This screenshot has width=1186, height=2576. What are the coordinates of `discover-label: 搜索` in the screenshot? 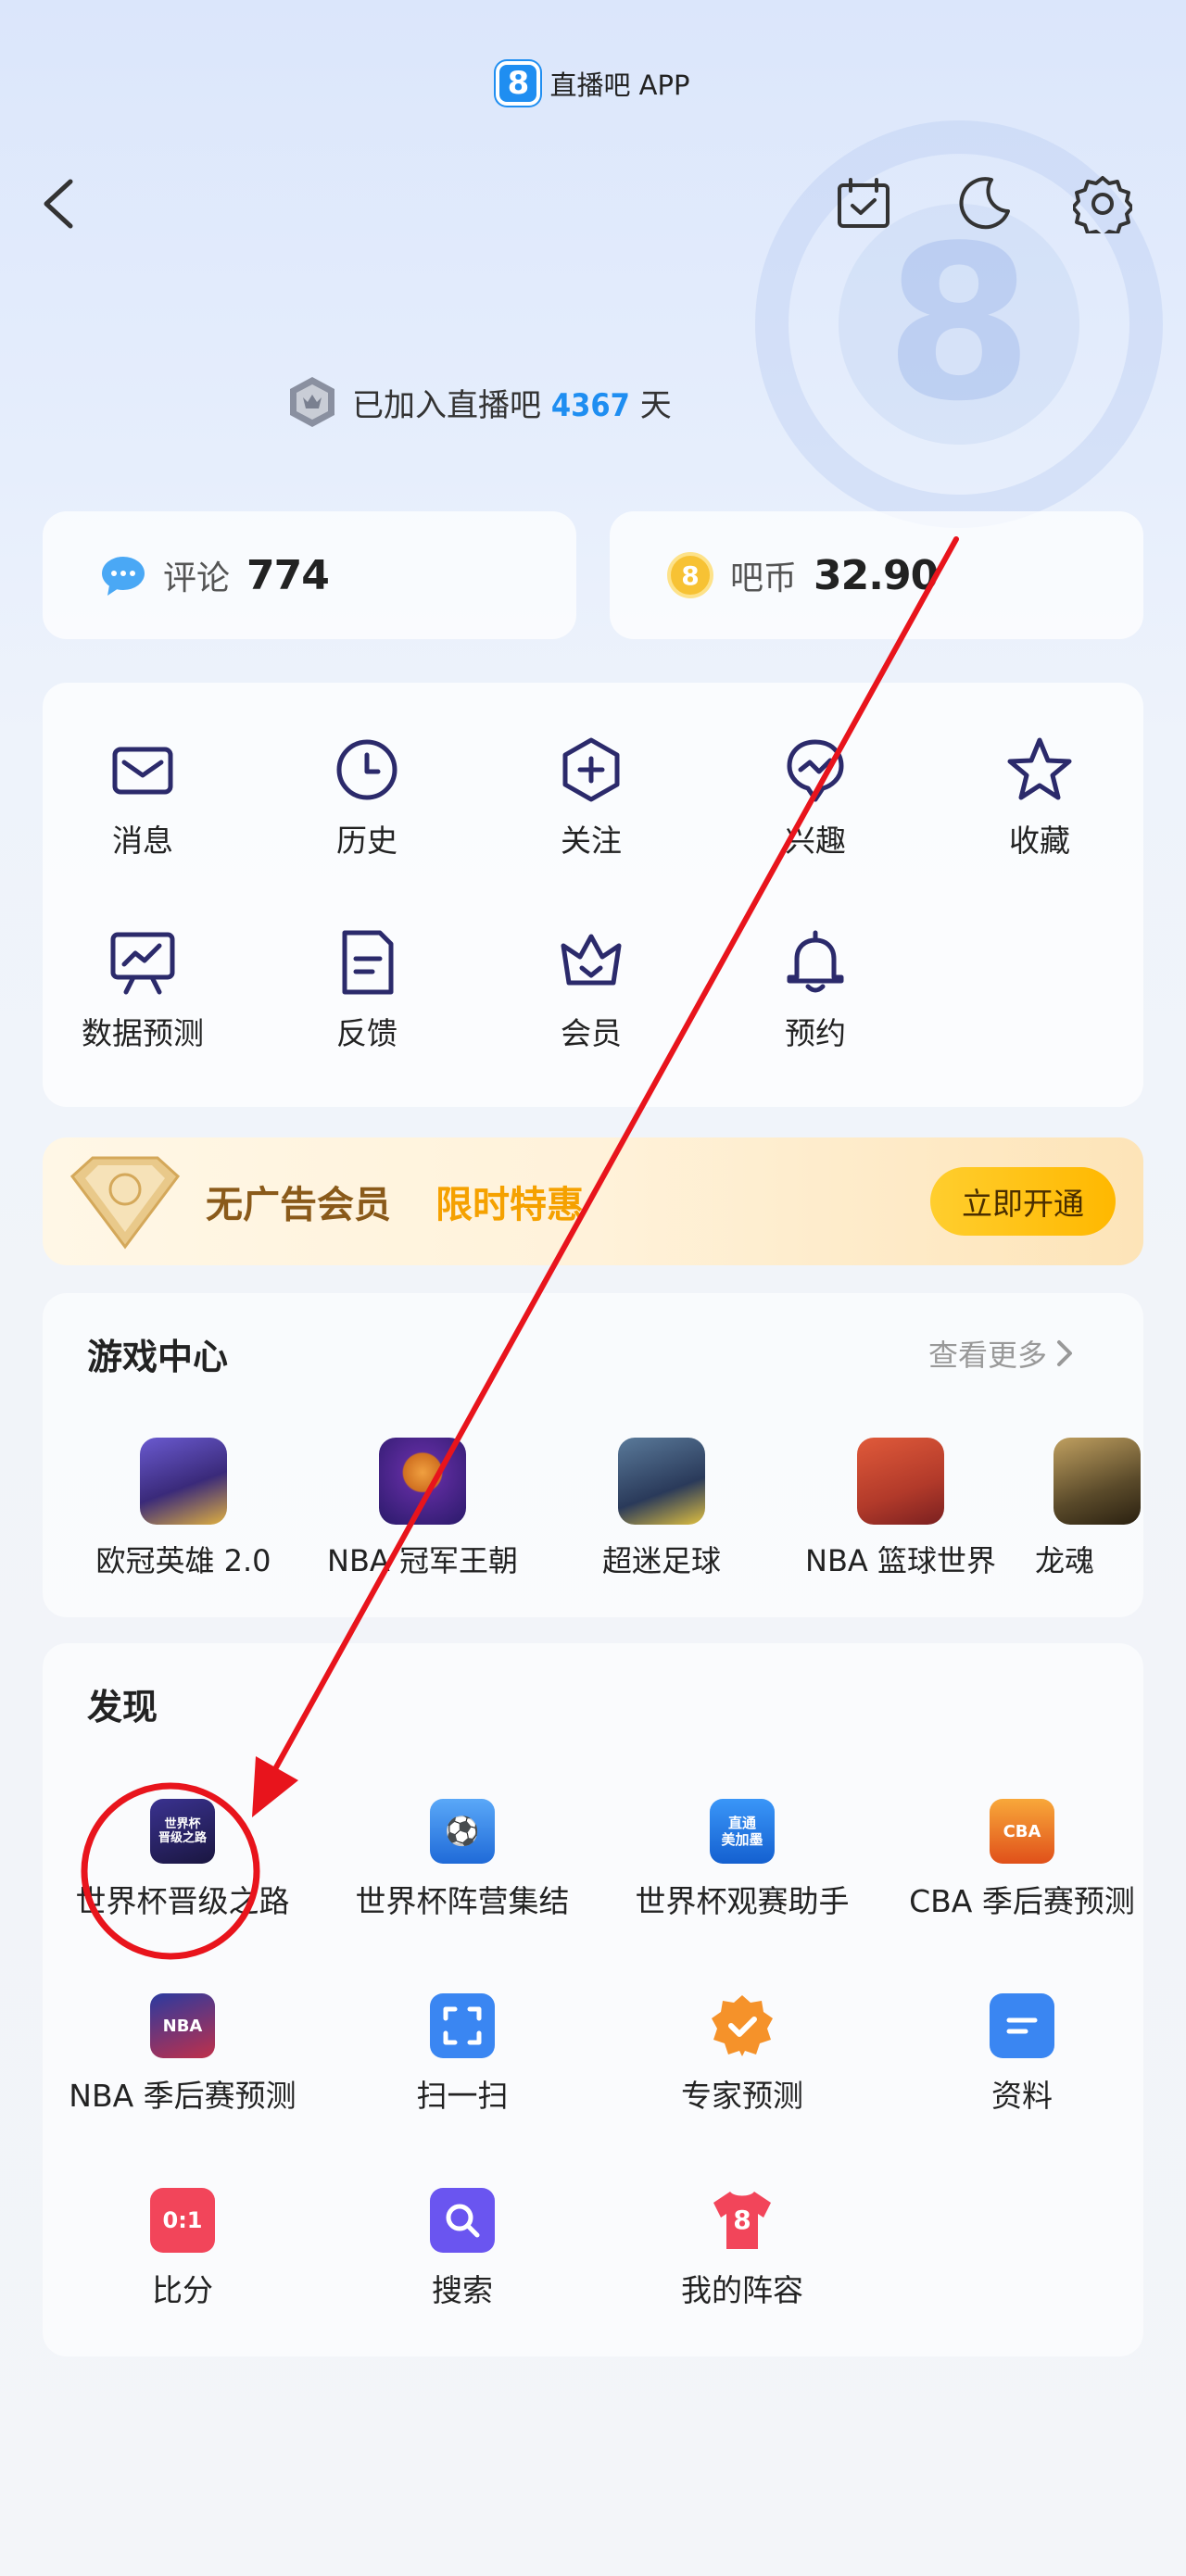 It's located at (462, 2290).